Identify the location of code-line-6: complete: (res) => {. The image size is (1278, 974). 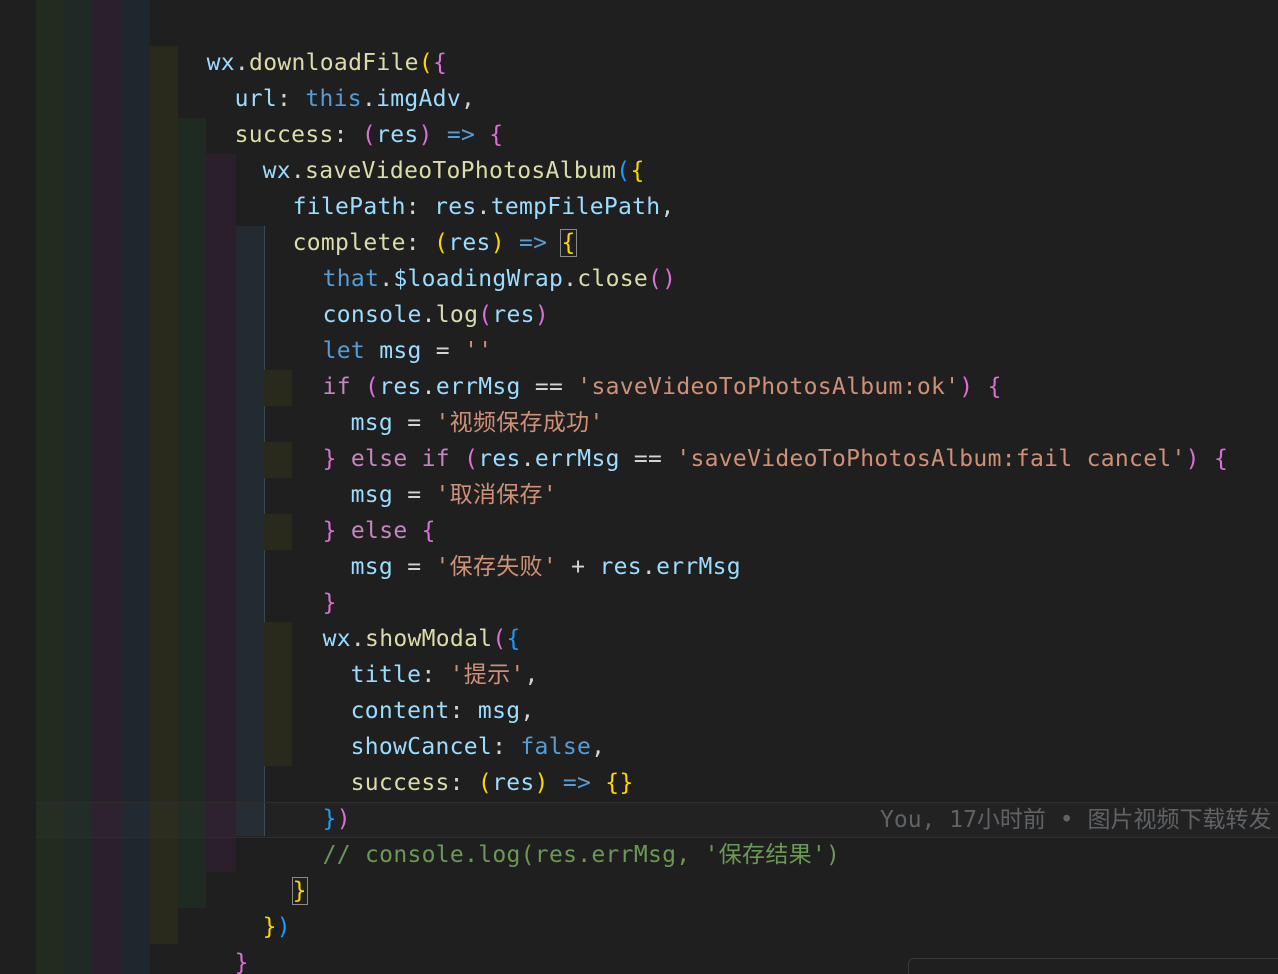
(406, 223).